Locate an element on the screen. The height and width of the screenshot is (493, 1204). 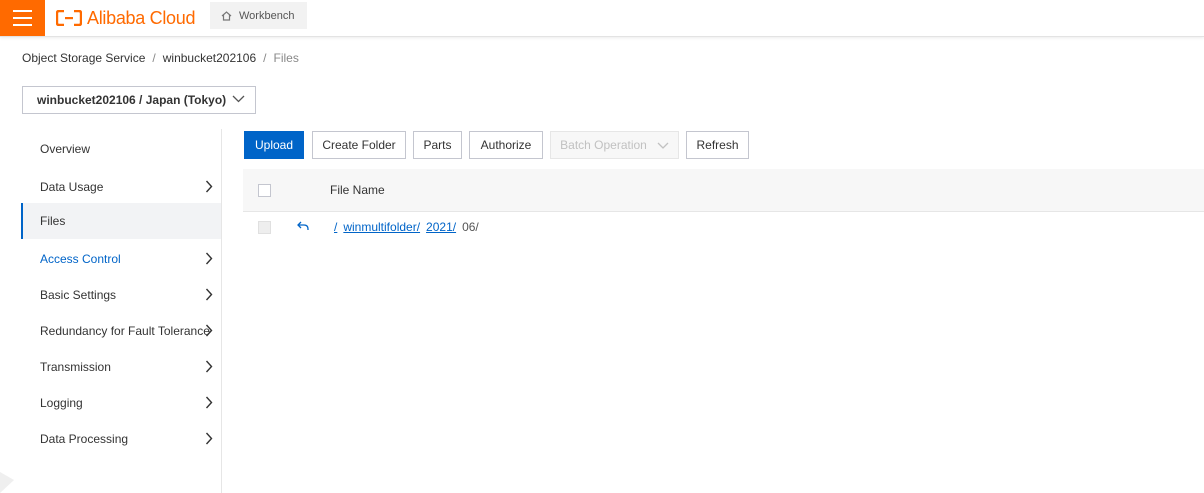
sidebar-item-access-control: Access Control is located at coordinates (121, 259).